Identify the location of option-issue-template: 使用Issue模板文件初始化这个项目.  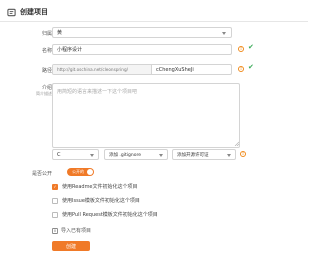
(96, 200).